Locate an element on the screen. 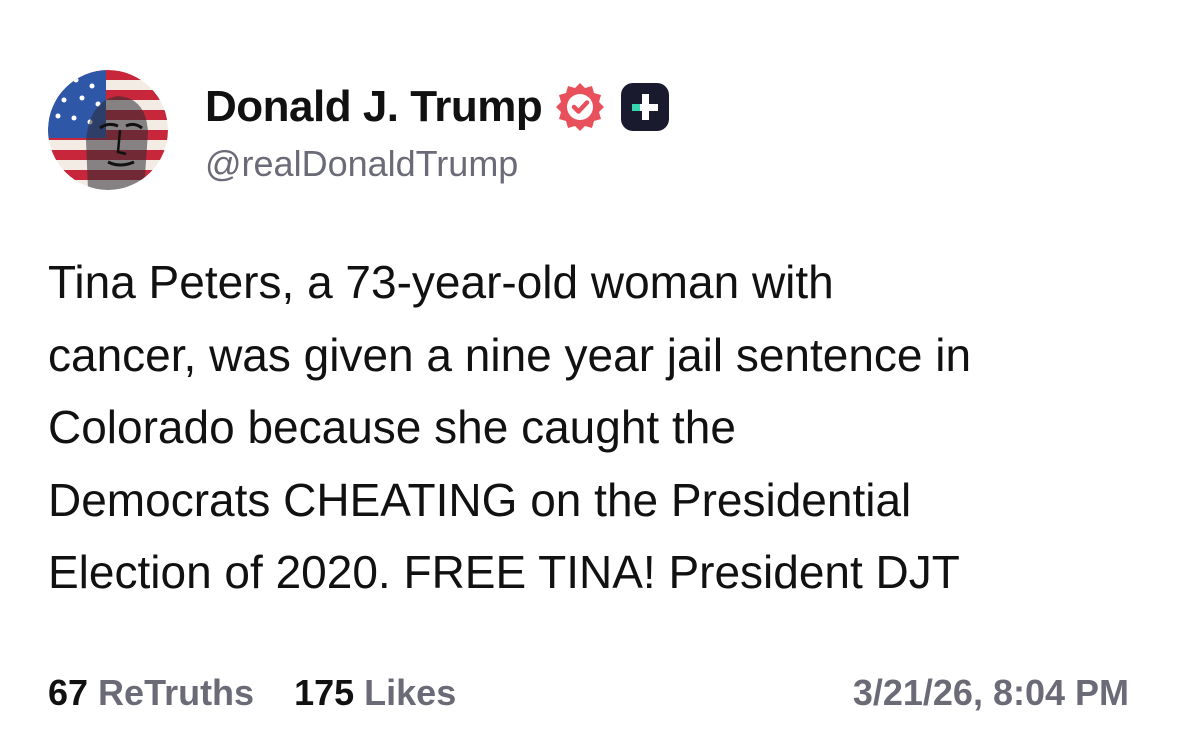 This screenshot has height=746, width=1179. author-display-name: Donald J. Trump is located at coordinates (374, 107).